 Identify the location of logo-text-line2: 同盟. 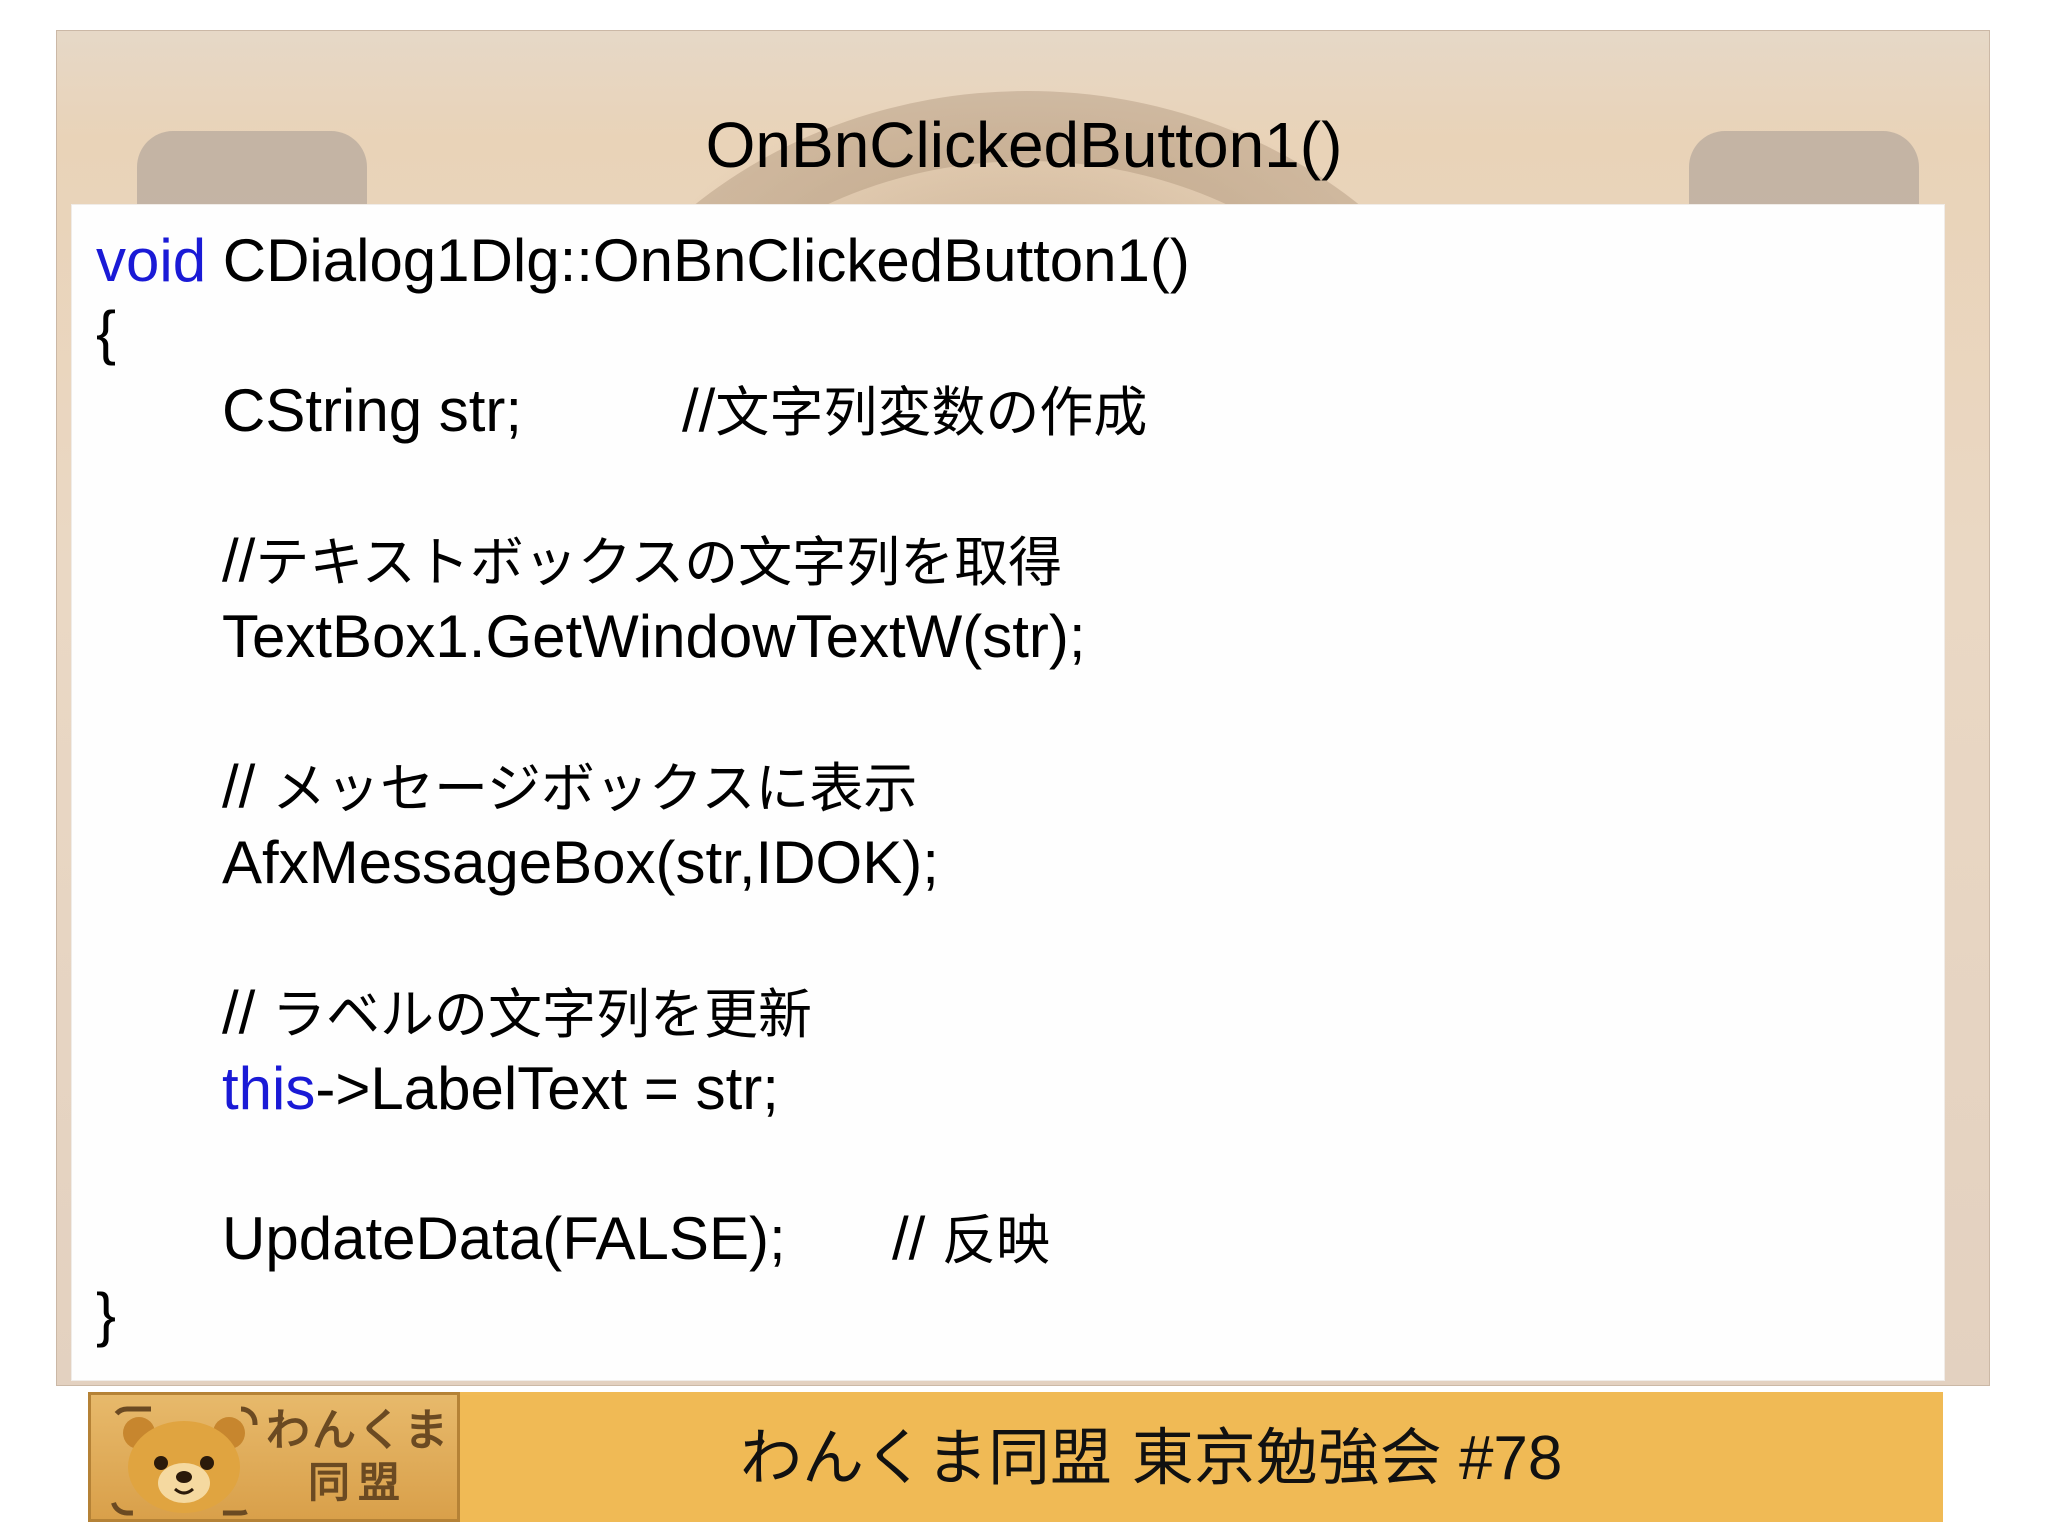
(357, 1482).